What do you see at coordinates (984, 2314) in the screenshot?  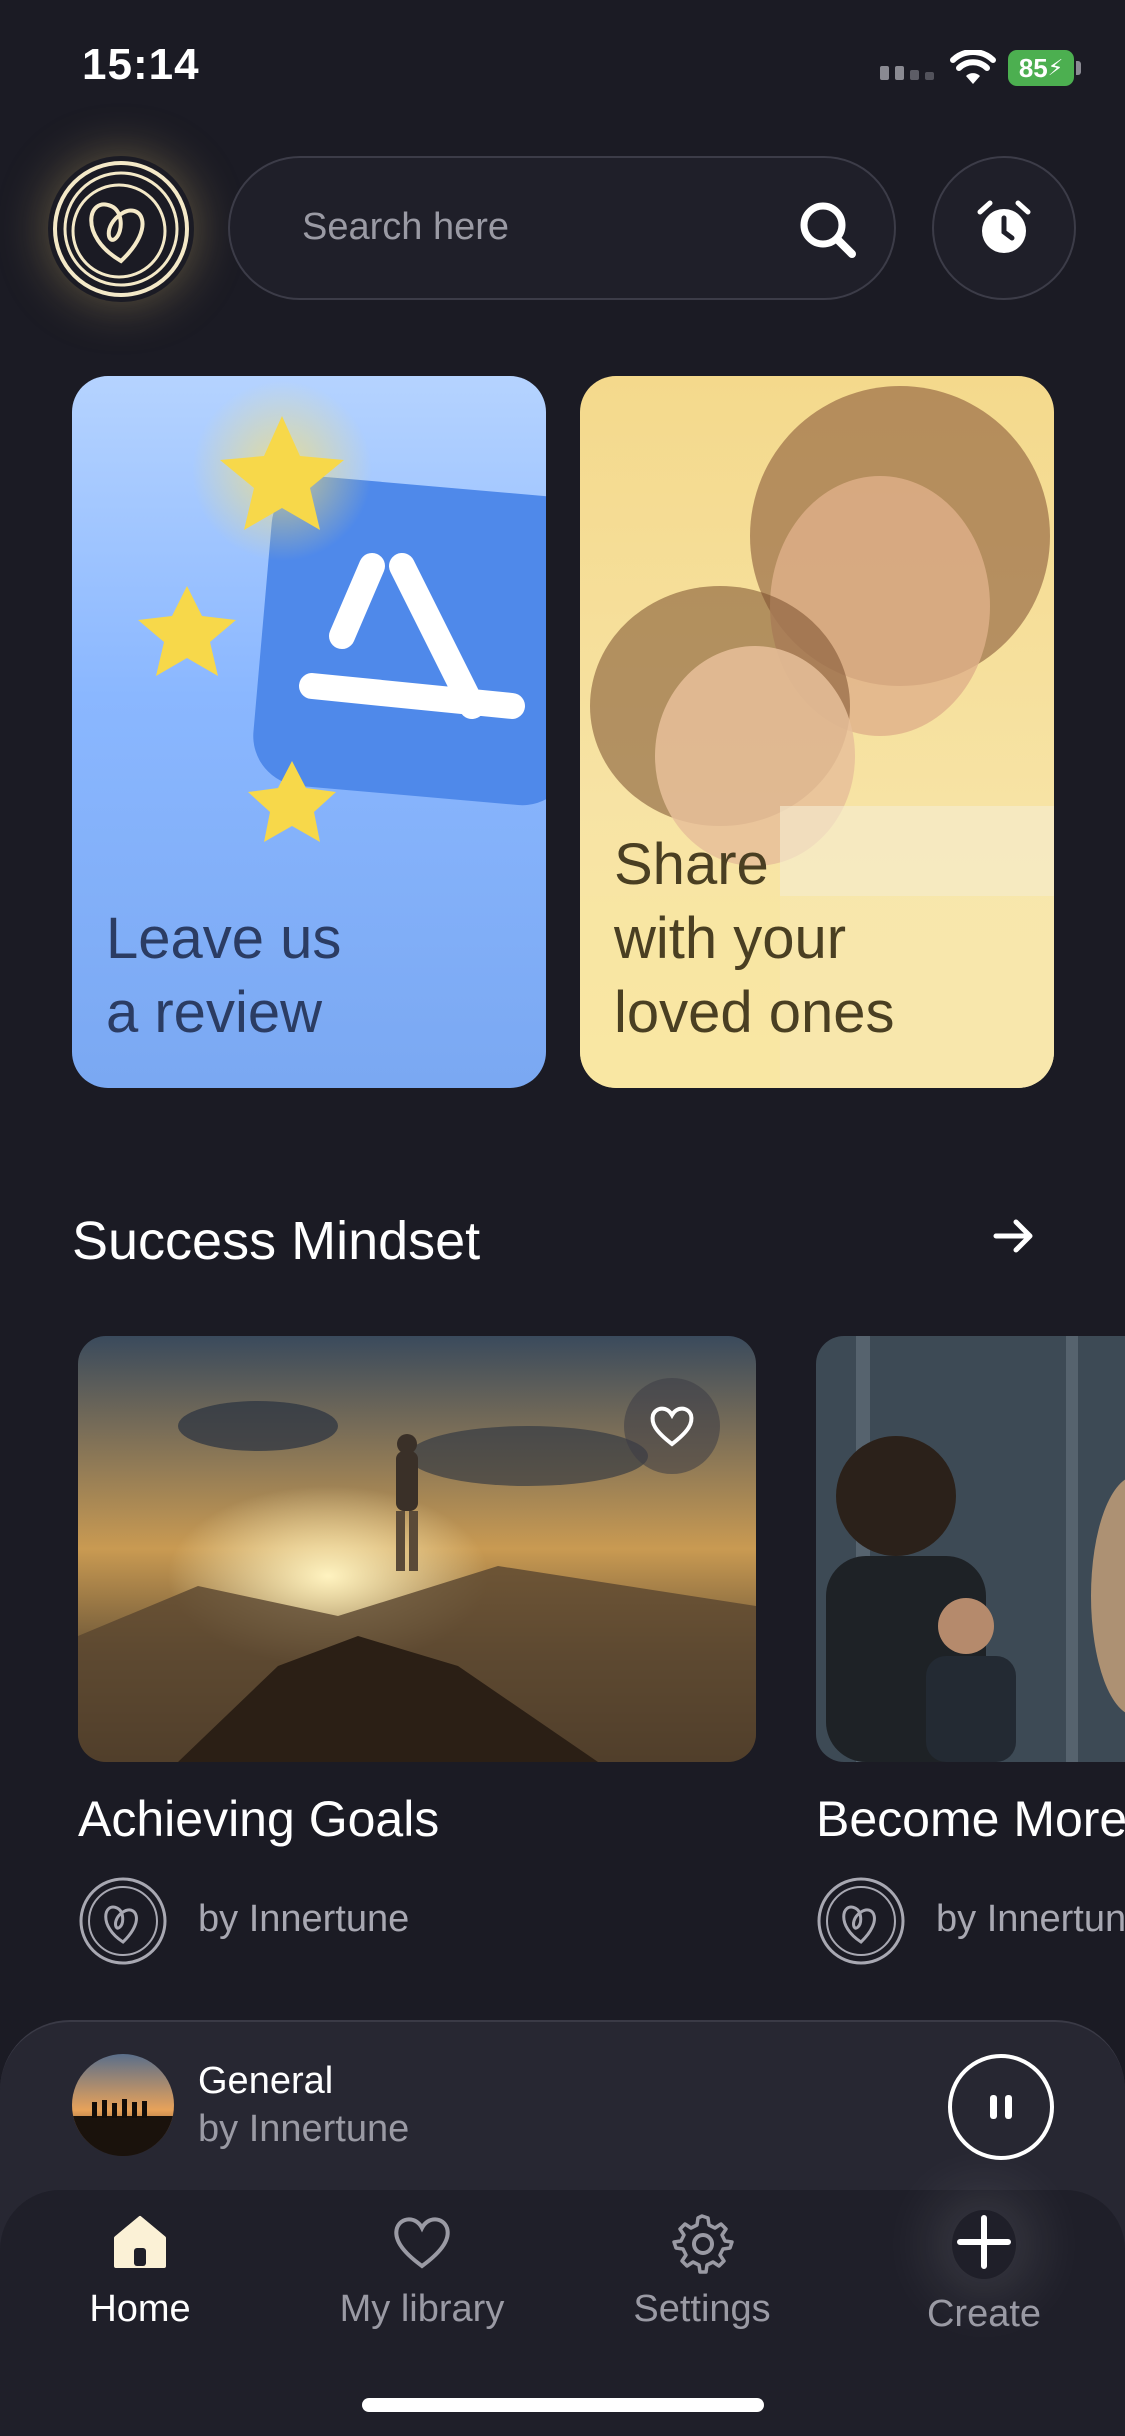 I see `tab-label: Create` at bounding box center [984, 2314].